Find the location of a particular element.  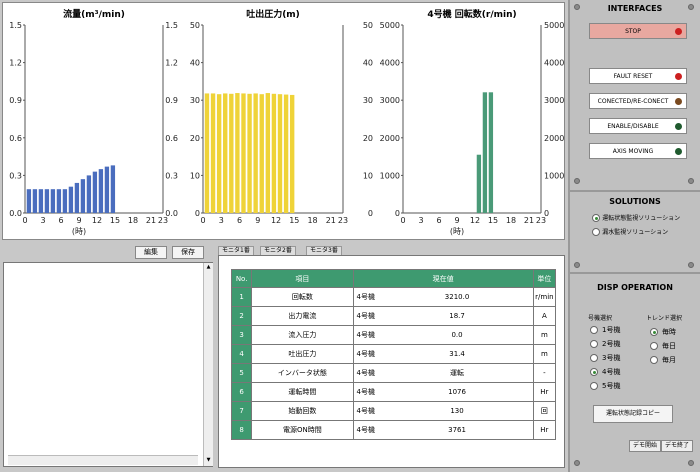

value-cell: 運転 is located at coordinates (457, 373).